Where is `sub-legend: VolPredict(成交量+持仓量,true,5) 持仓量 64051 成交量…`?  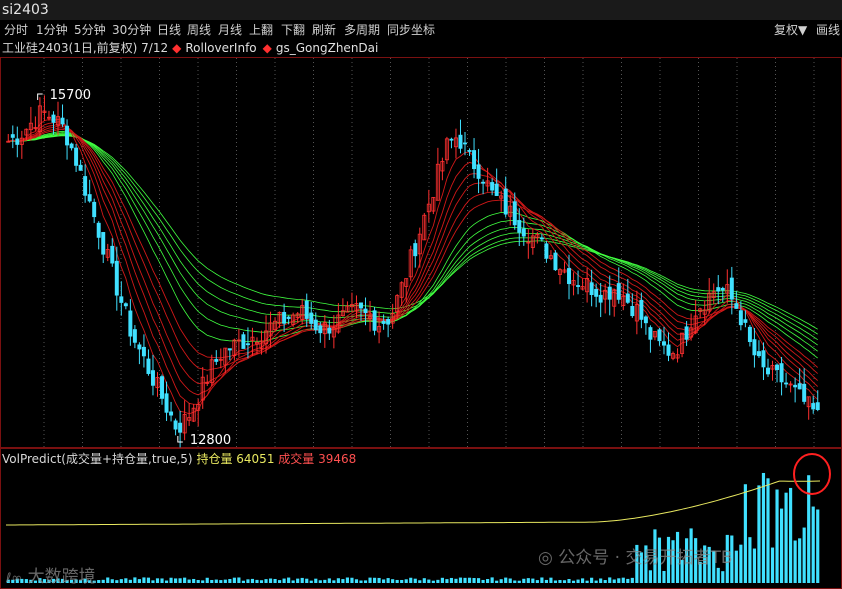
sub-legend: VolPredict(成交量+持仓量,true,5) 持仓量 64051 成交量… is located at coordinates (179, 459).